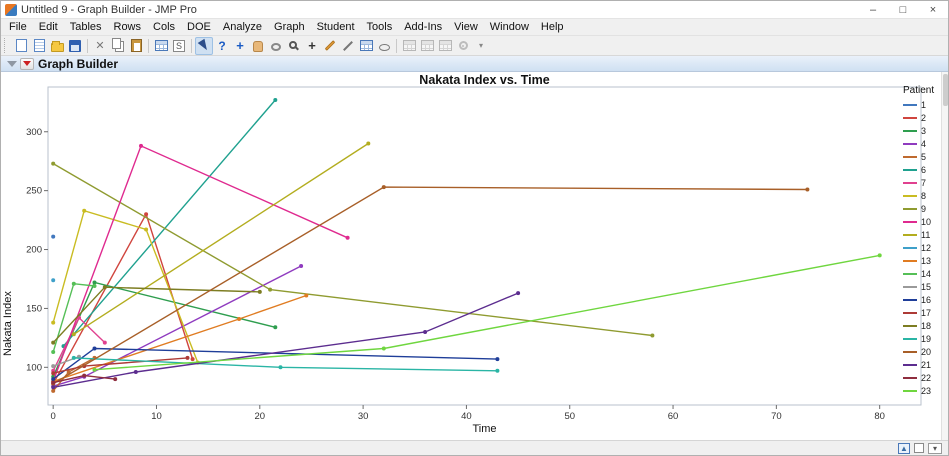 The image size is (949, 456). What do you see at coordinates (12, 63) in the screenshot?
I see `disclosure-triangle-icon` at bounding box center [12, 63].